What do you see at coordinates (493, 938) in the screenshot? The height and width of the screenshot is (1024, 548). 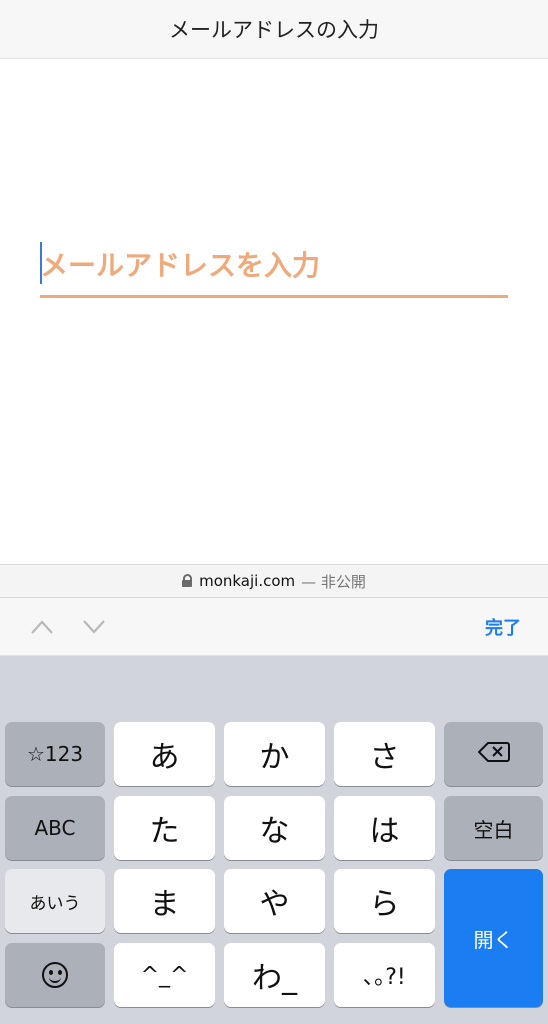 I see `open-key: 開く` at bounding box center [493, 938].